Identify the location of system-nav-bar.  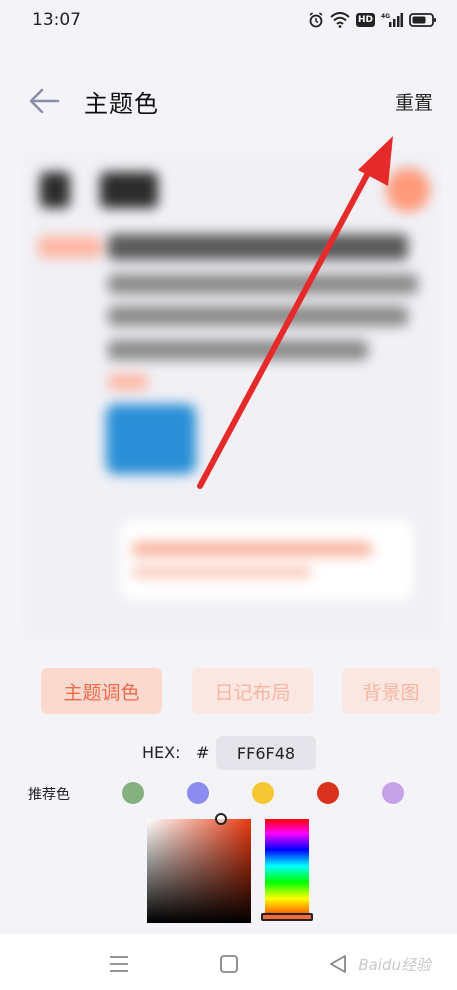
(228, 962).